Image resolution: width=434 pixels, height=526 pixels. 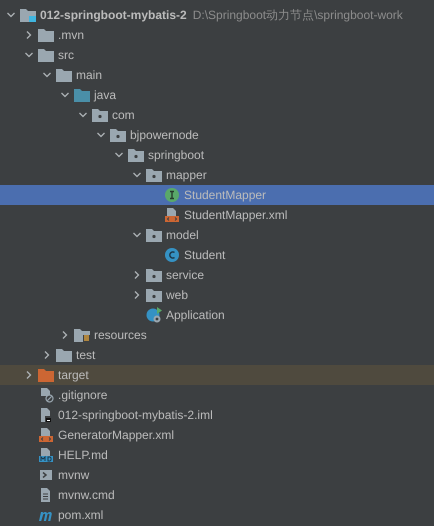 I want to click on item-name: HELP.md, so click(x=83, y=455).